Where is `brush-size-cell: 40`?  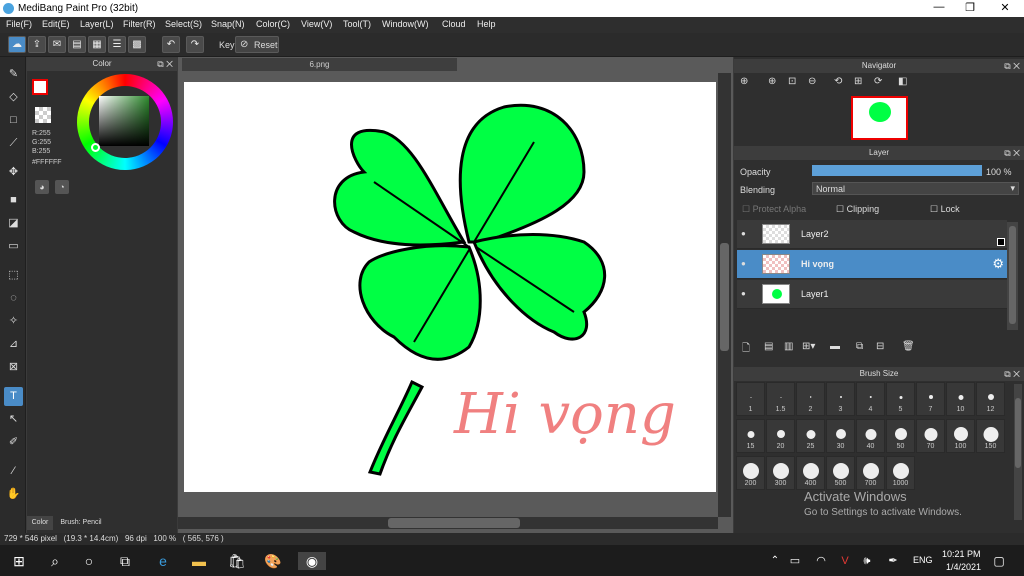
brush-size-cell: 40 is located at coordinates (870, 436).